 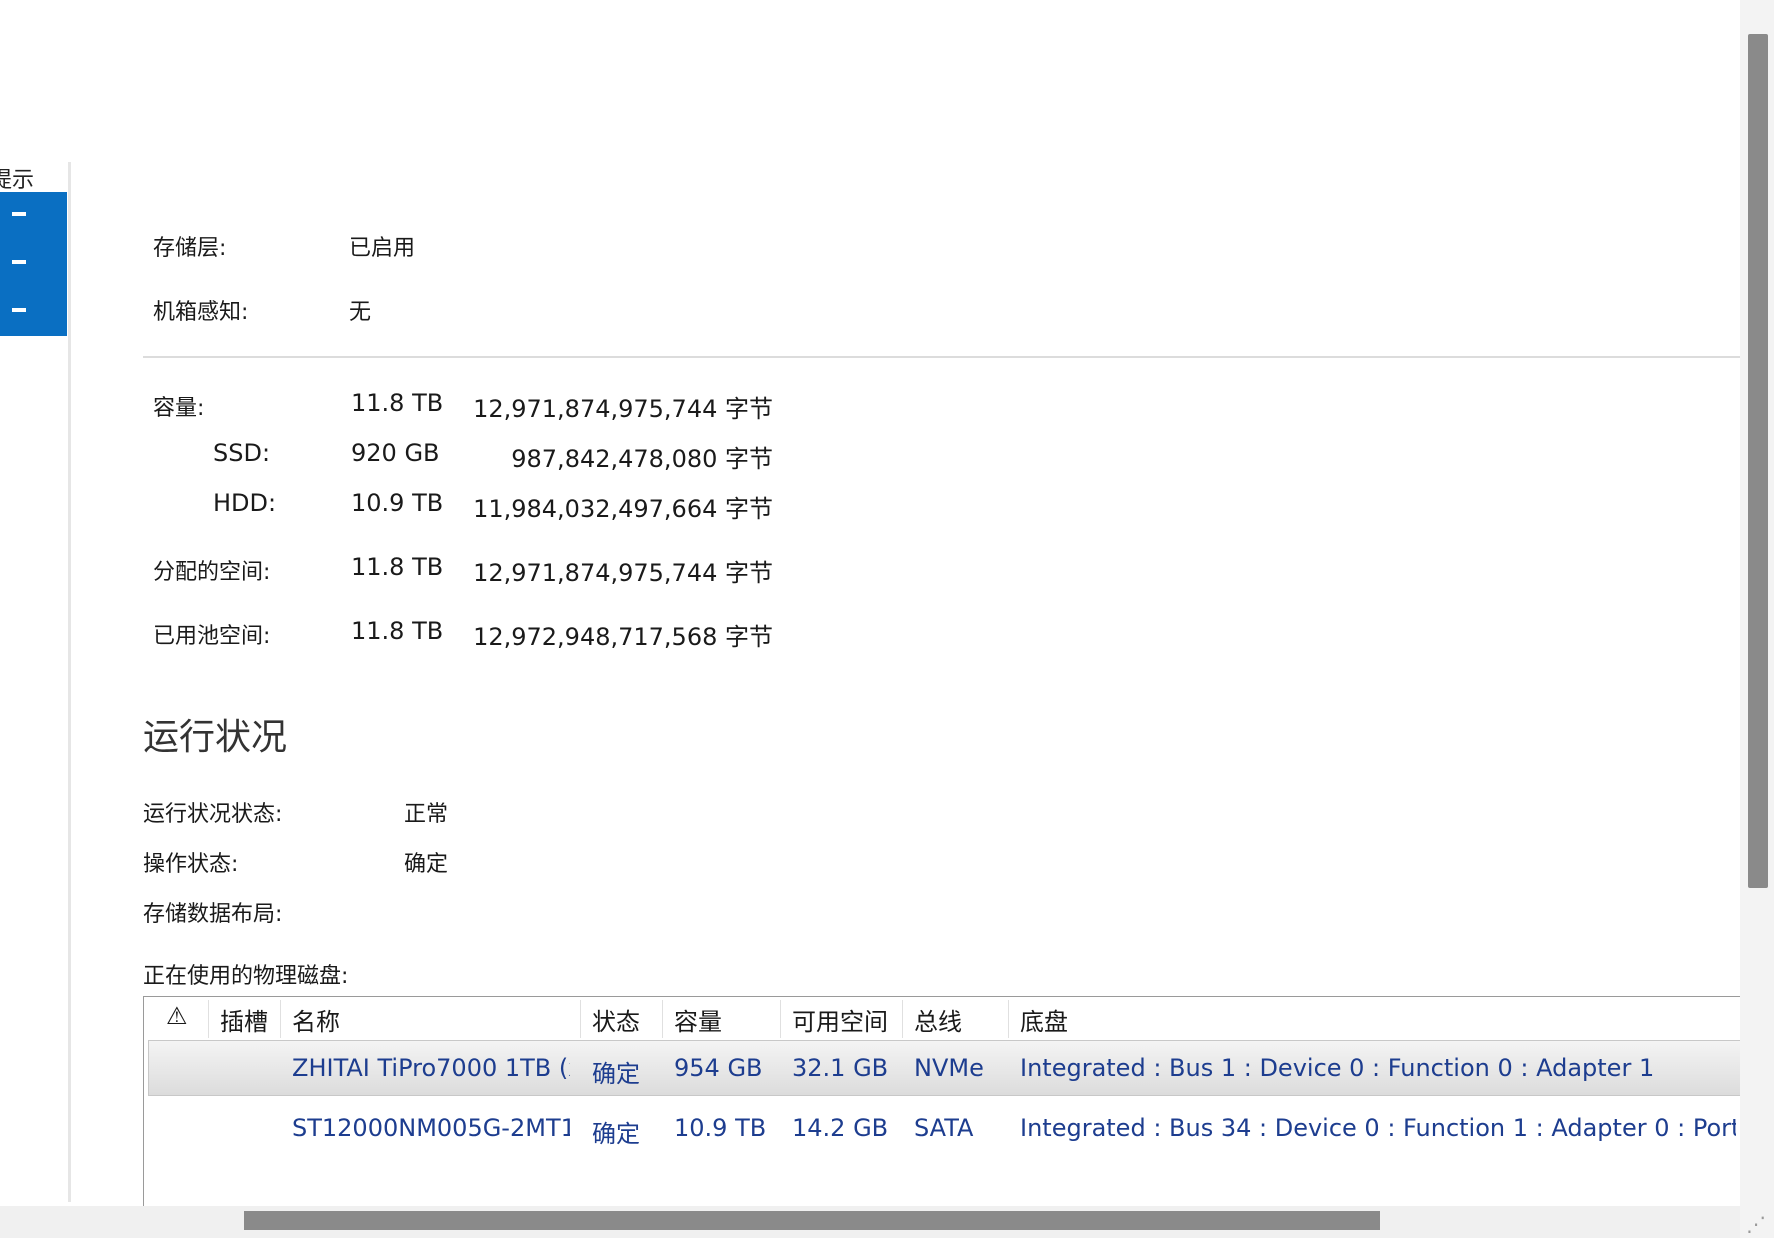 I want to click on ssd-bytes: 987,842,478,080 字节, so click(x=642, y=459).